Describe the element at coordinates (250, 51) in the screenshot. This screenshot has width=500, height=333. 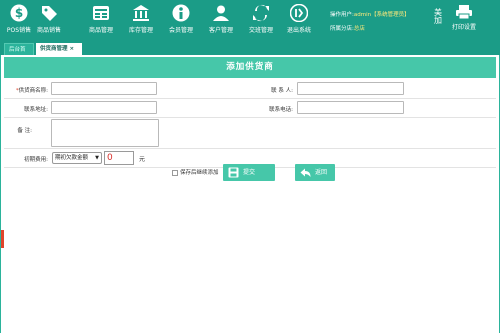
I see `tab-bar: 后台首页 供货商管理×` at that location.